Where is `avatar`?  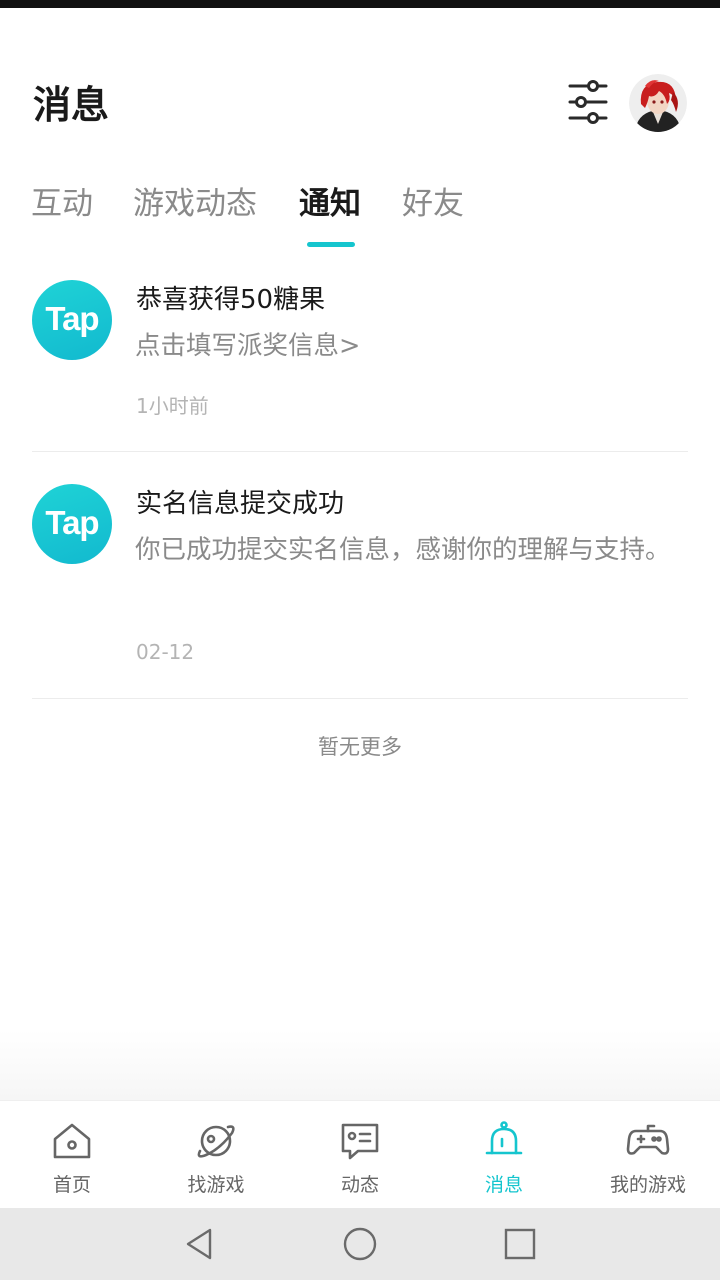 avatar is located at coordinates (658, 103).